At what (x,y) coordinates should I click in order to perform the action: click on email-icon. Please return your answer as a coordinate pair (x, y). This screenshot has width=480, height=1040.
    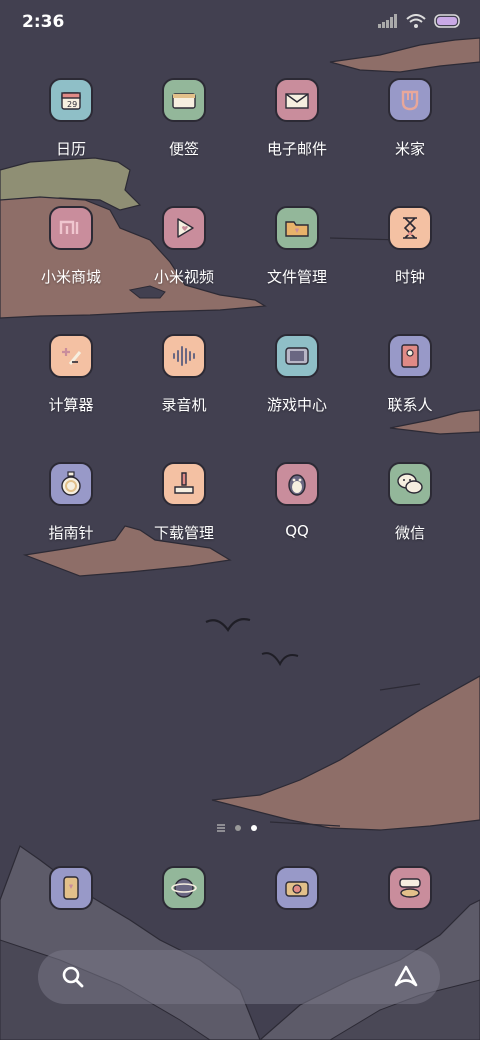
    Looking at the image, I should click on (297, 100).